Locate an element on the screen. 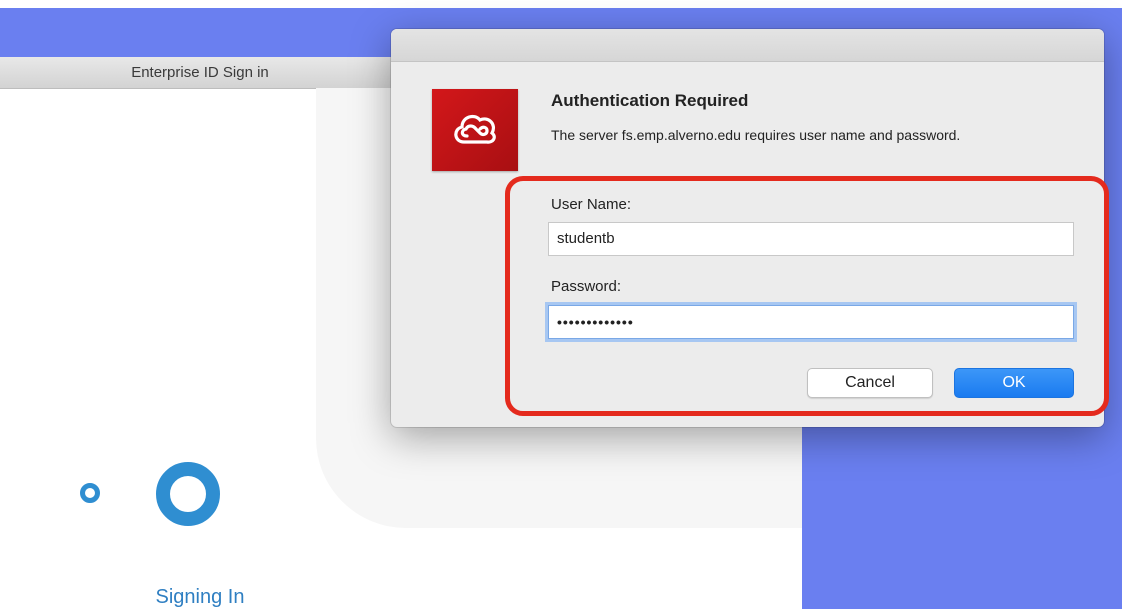  dialog-titlebar is located at coordinates (747, 45).